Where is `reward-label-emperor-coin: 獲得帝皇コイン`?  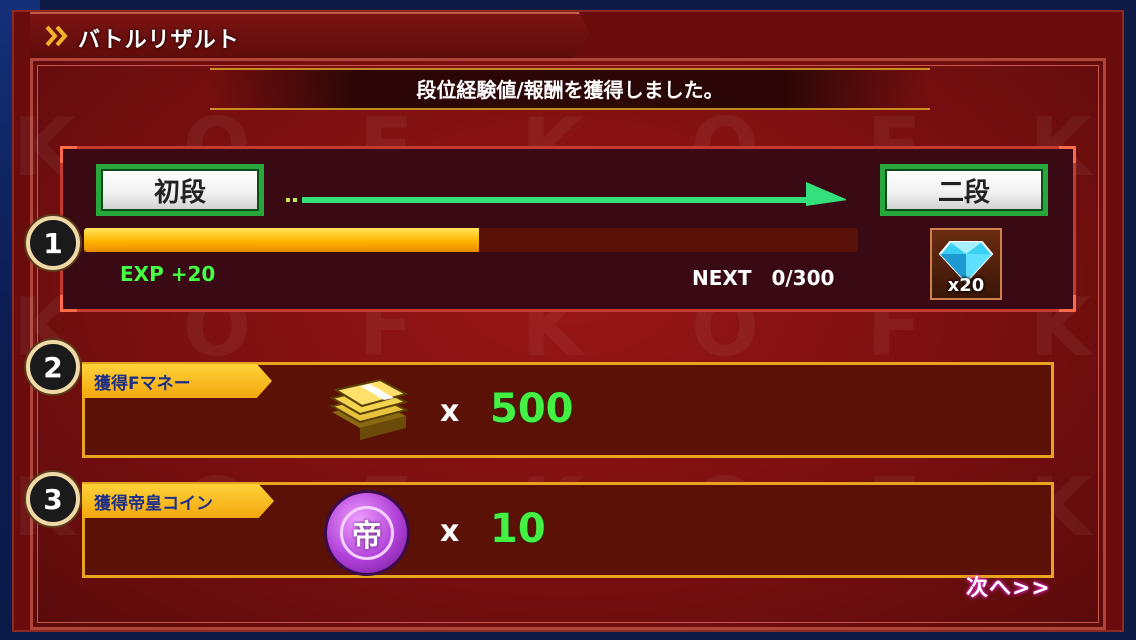 reward-label-emperor-coin: 獲得帝皇コイン is located at coordinates (178, 501).